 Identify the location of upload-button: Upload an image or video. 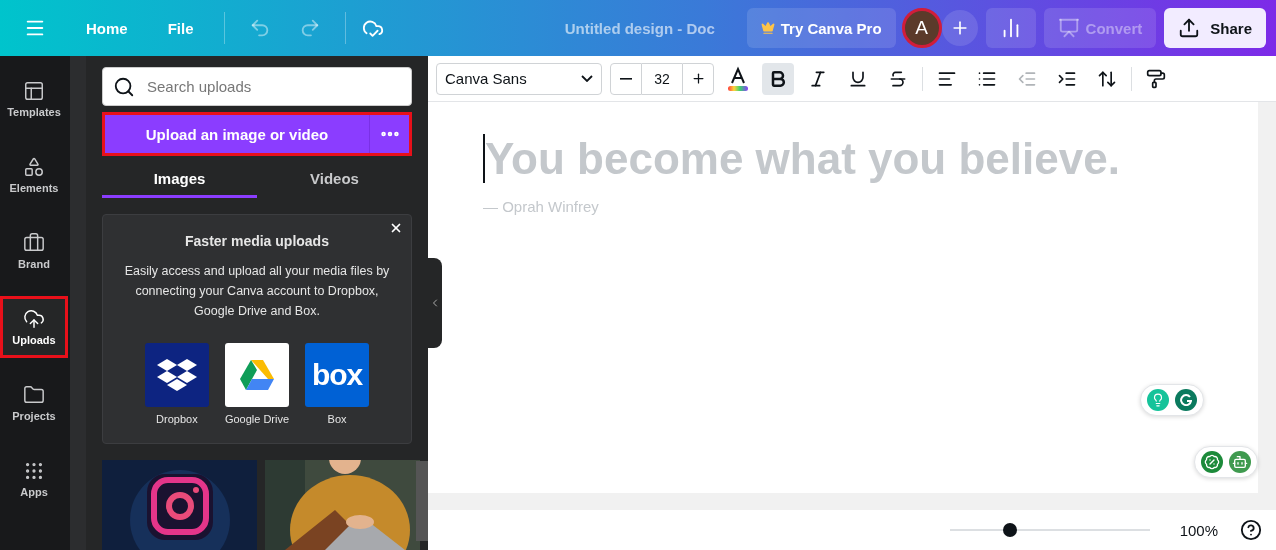
(237, 134).